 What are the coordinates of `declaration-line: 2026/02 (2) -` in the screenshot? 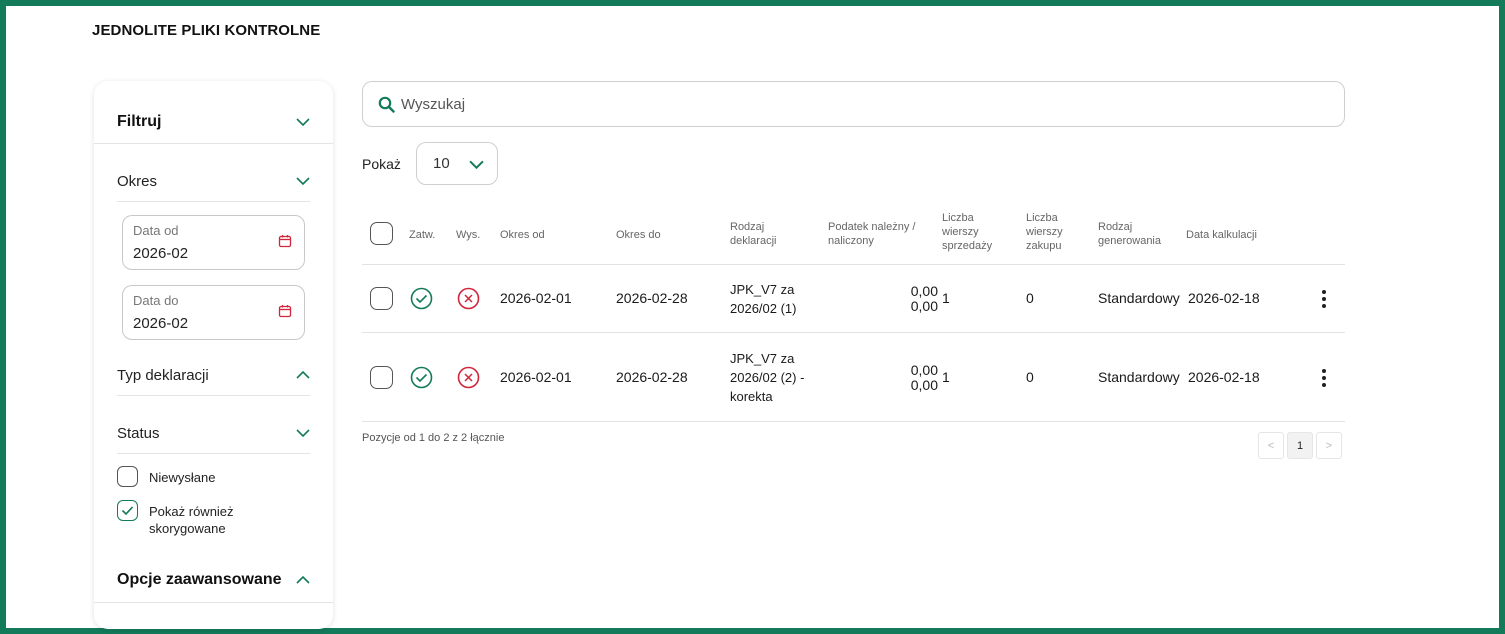 It's located at (767, 377).